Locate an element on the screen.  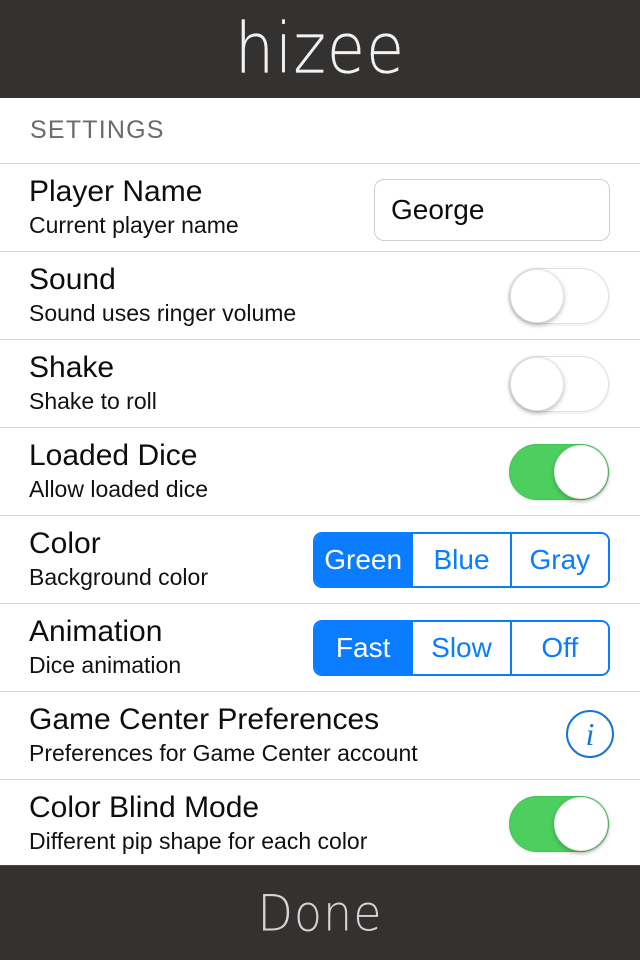
app-title: hizee is located at coordinates (320, 48).